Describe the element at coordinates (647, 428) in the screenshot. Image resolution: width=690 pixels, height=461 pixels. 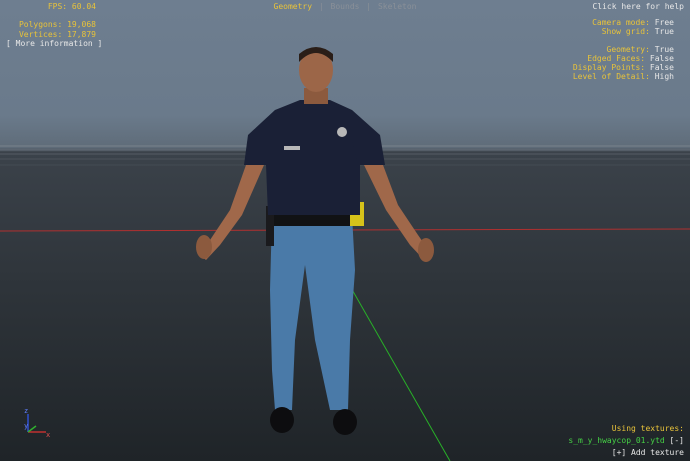
I see `textures-heading: Using textures:` at that location.